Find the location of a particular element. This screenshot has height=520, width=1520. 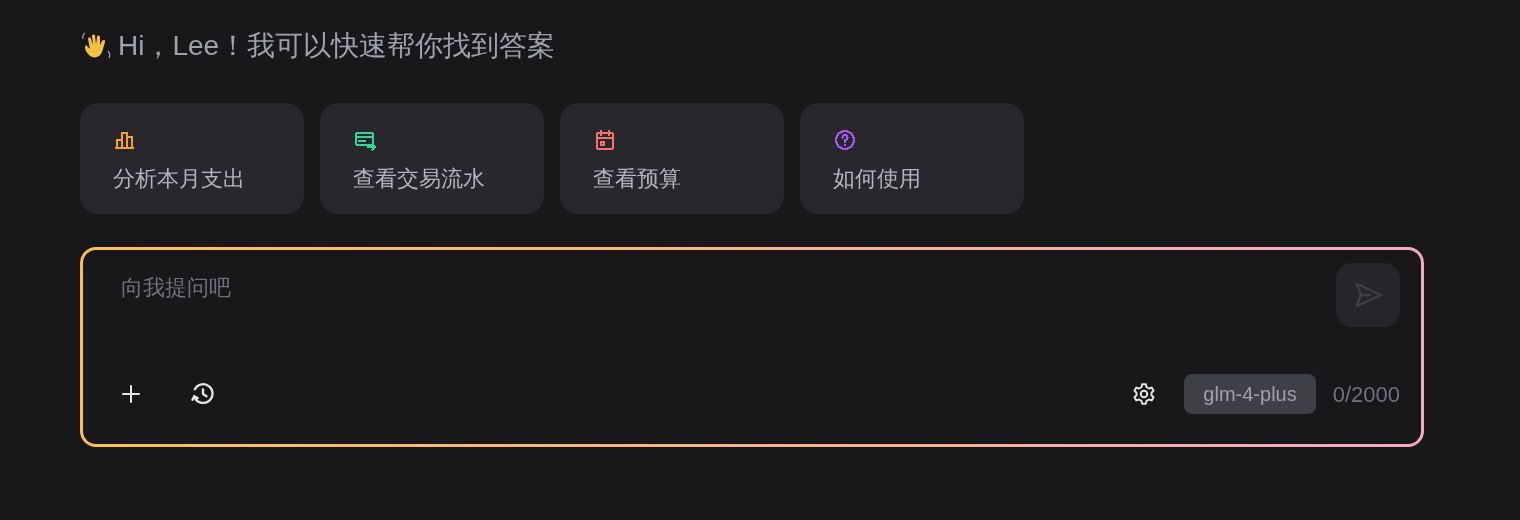

character-counter: 0/2000 is located at coordinates (1366, 394).